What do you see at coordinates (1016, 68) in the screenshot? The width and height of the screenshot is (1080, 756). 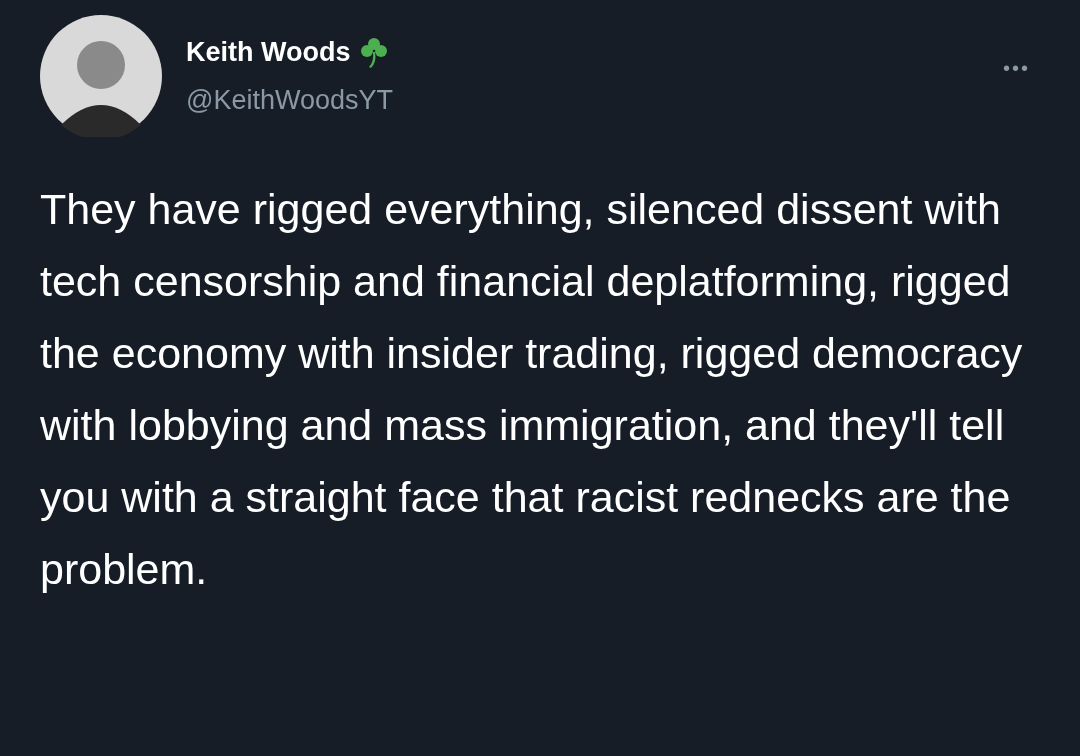 I see `more-button: •••` at bounding box center [1016, 68].